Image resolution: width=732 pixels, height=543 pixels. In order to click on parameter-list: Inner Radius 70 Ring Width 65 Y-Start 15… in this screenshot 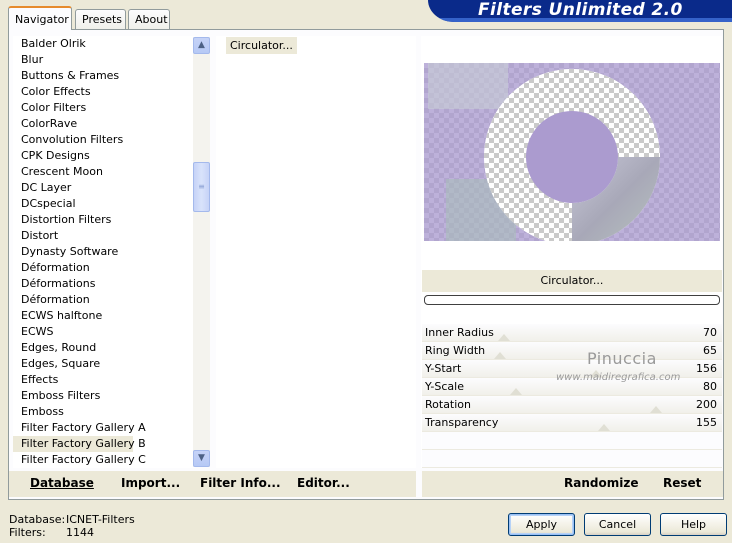, I will do `click(572, 396)`.